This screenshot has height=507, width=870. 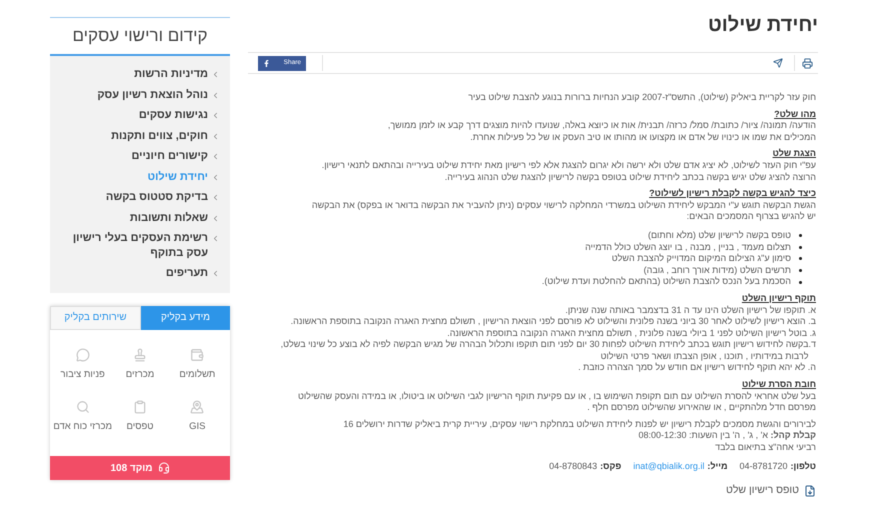 I want to click on bullet-text: סימון ע"ג הצילום המיקום המדוייק להצבת השלט, so click(x=701, y=259).